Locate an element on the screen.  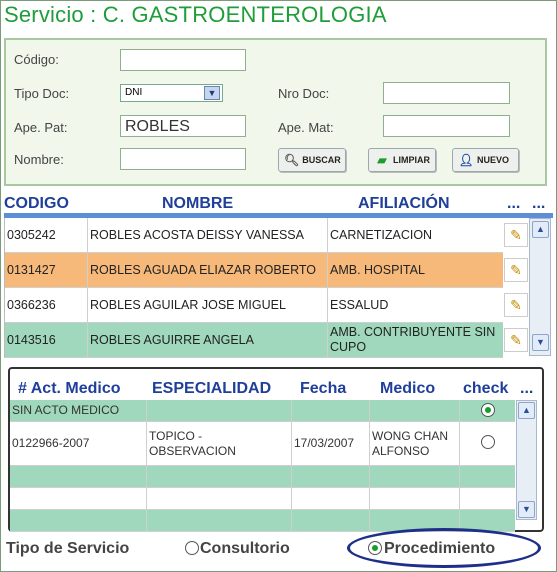
patients-scrollbar: ▲ ▼ is located at coordinates (540, 287).